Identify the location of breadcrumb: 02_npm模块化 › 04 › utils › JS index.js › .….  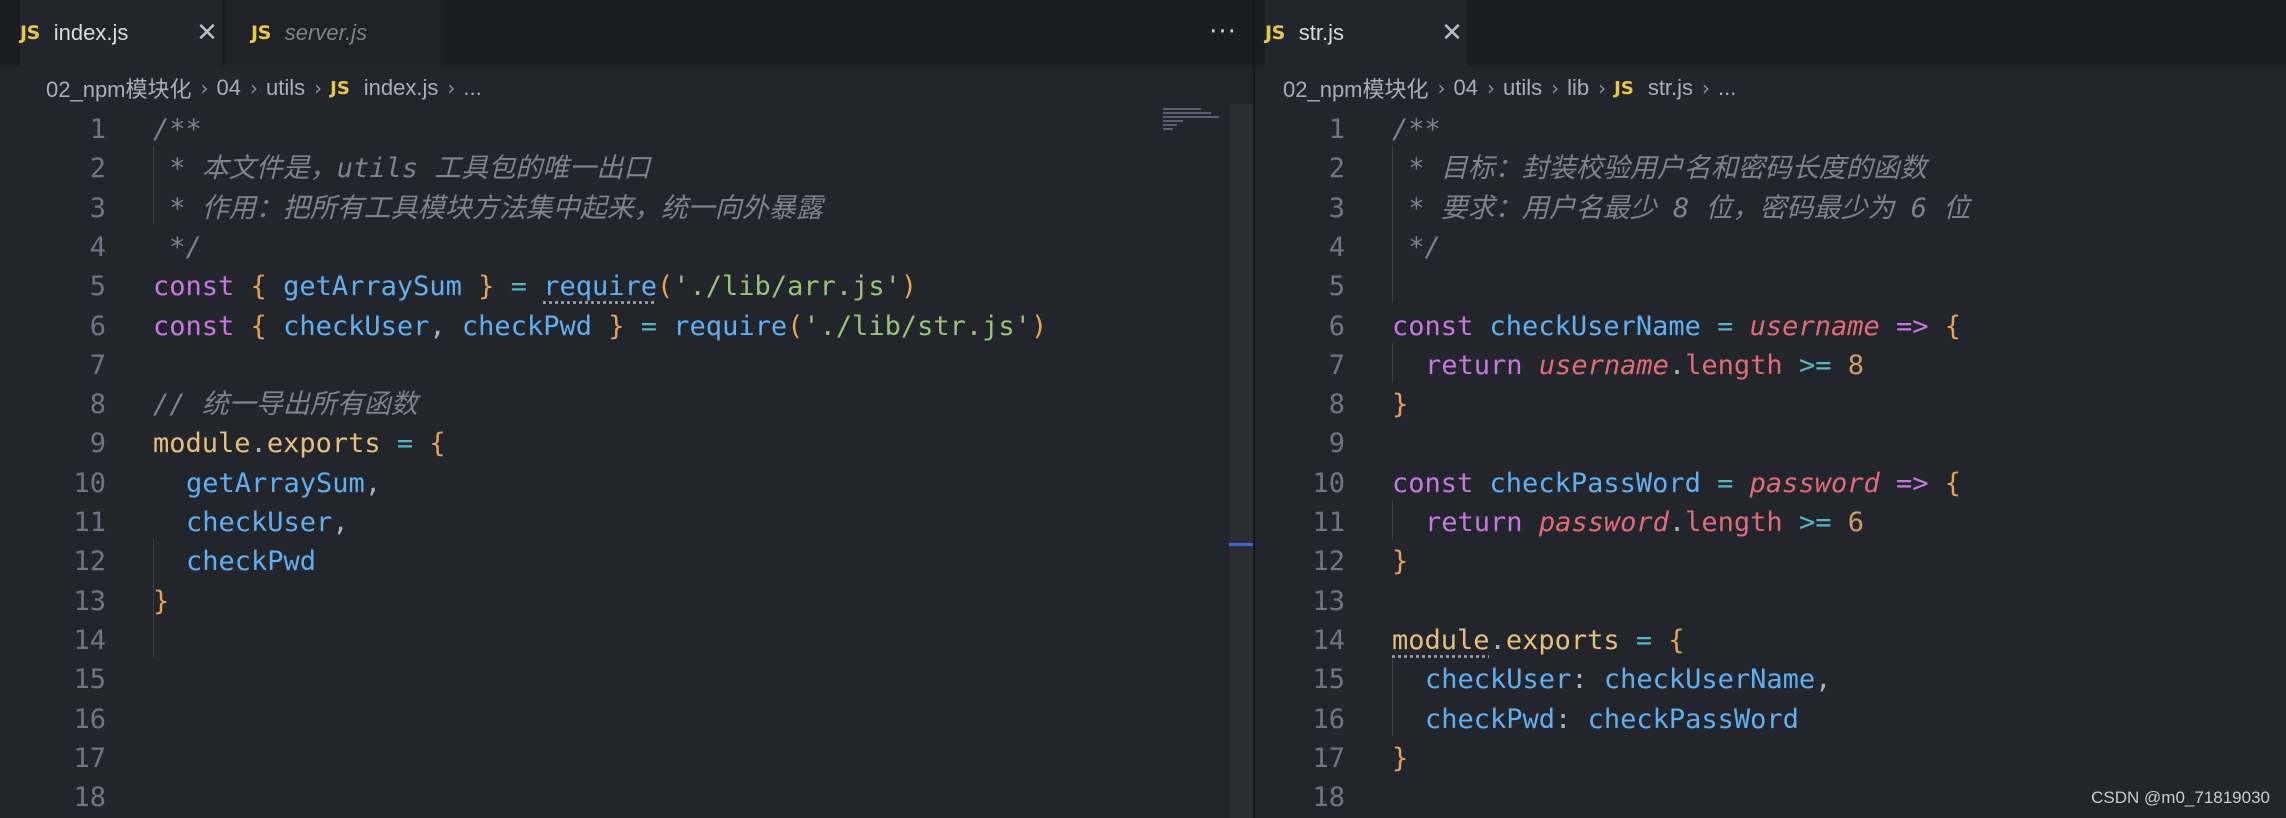
(626, 88).